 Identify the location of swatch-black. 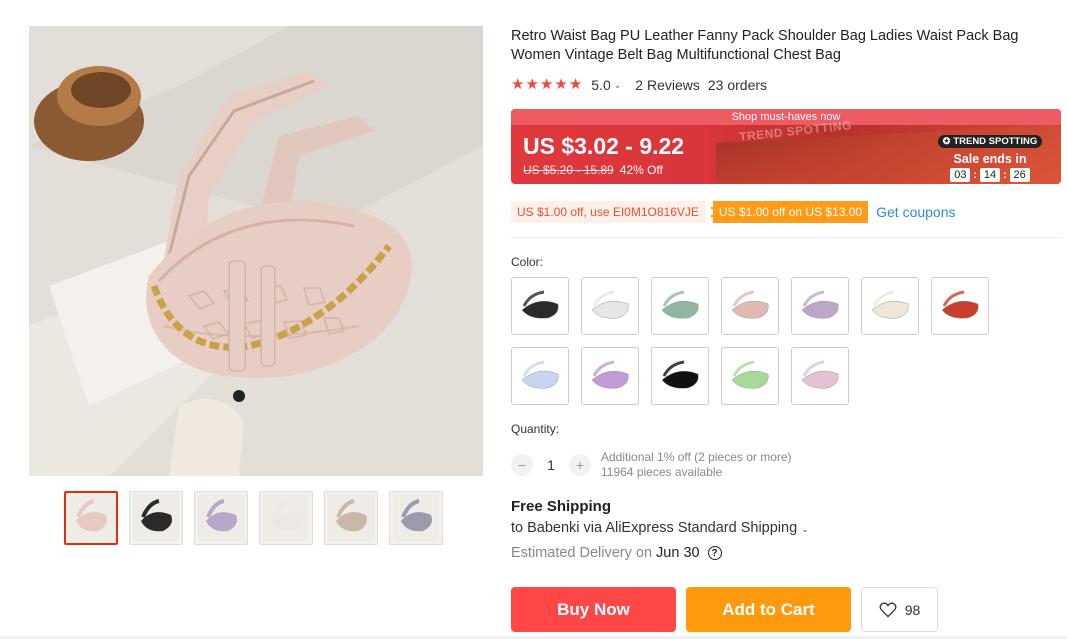
(540, 306).